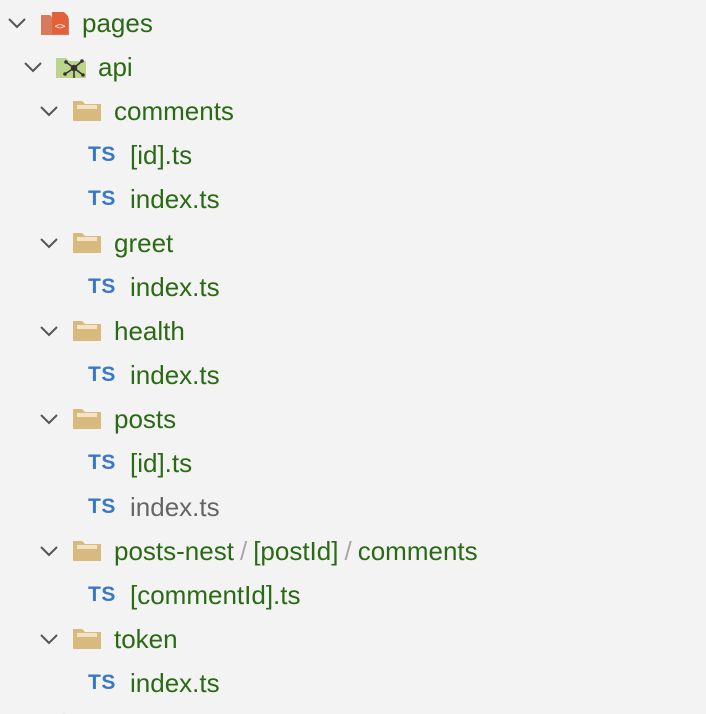  What do you see at coordinates (353, 331) in the screenshot?
I see `tree-item-folder-health: health` at bounding box center [353, 331].